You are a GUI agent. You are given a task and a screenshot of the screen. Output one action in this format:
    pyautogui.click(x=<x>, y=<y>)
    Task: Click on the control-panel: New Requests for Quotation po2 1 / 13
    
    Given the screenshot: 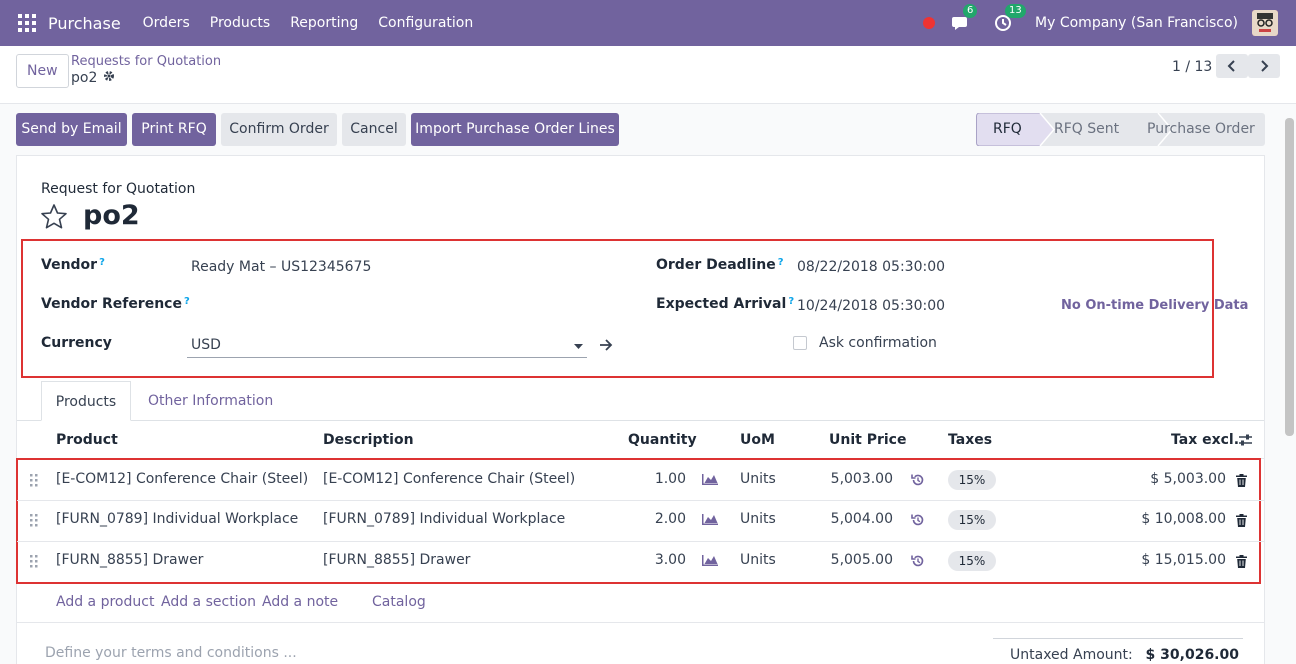 What is the action you would take?
    pyautogui.click(x=648, y=75)
    